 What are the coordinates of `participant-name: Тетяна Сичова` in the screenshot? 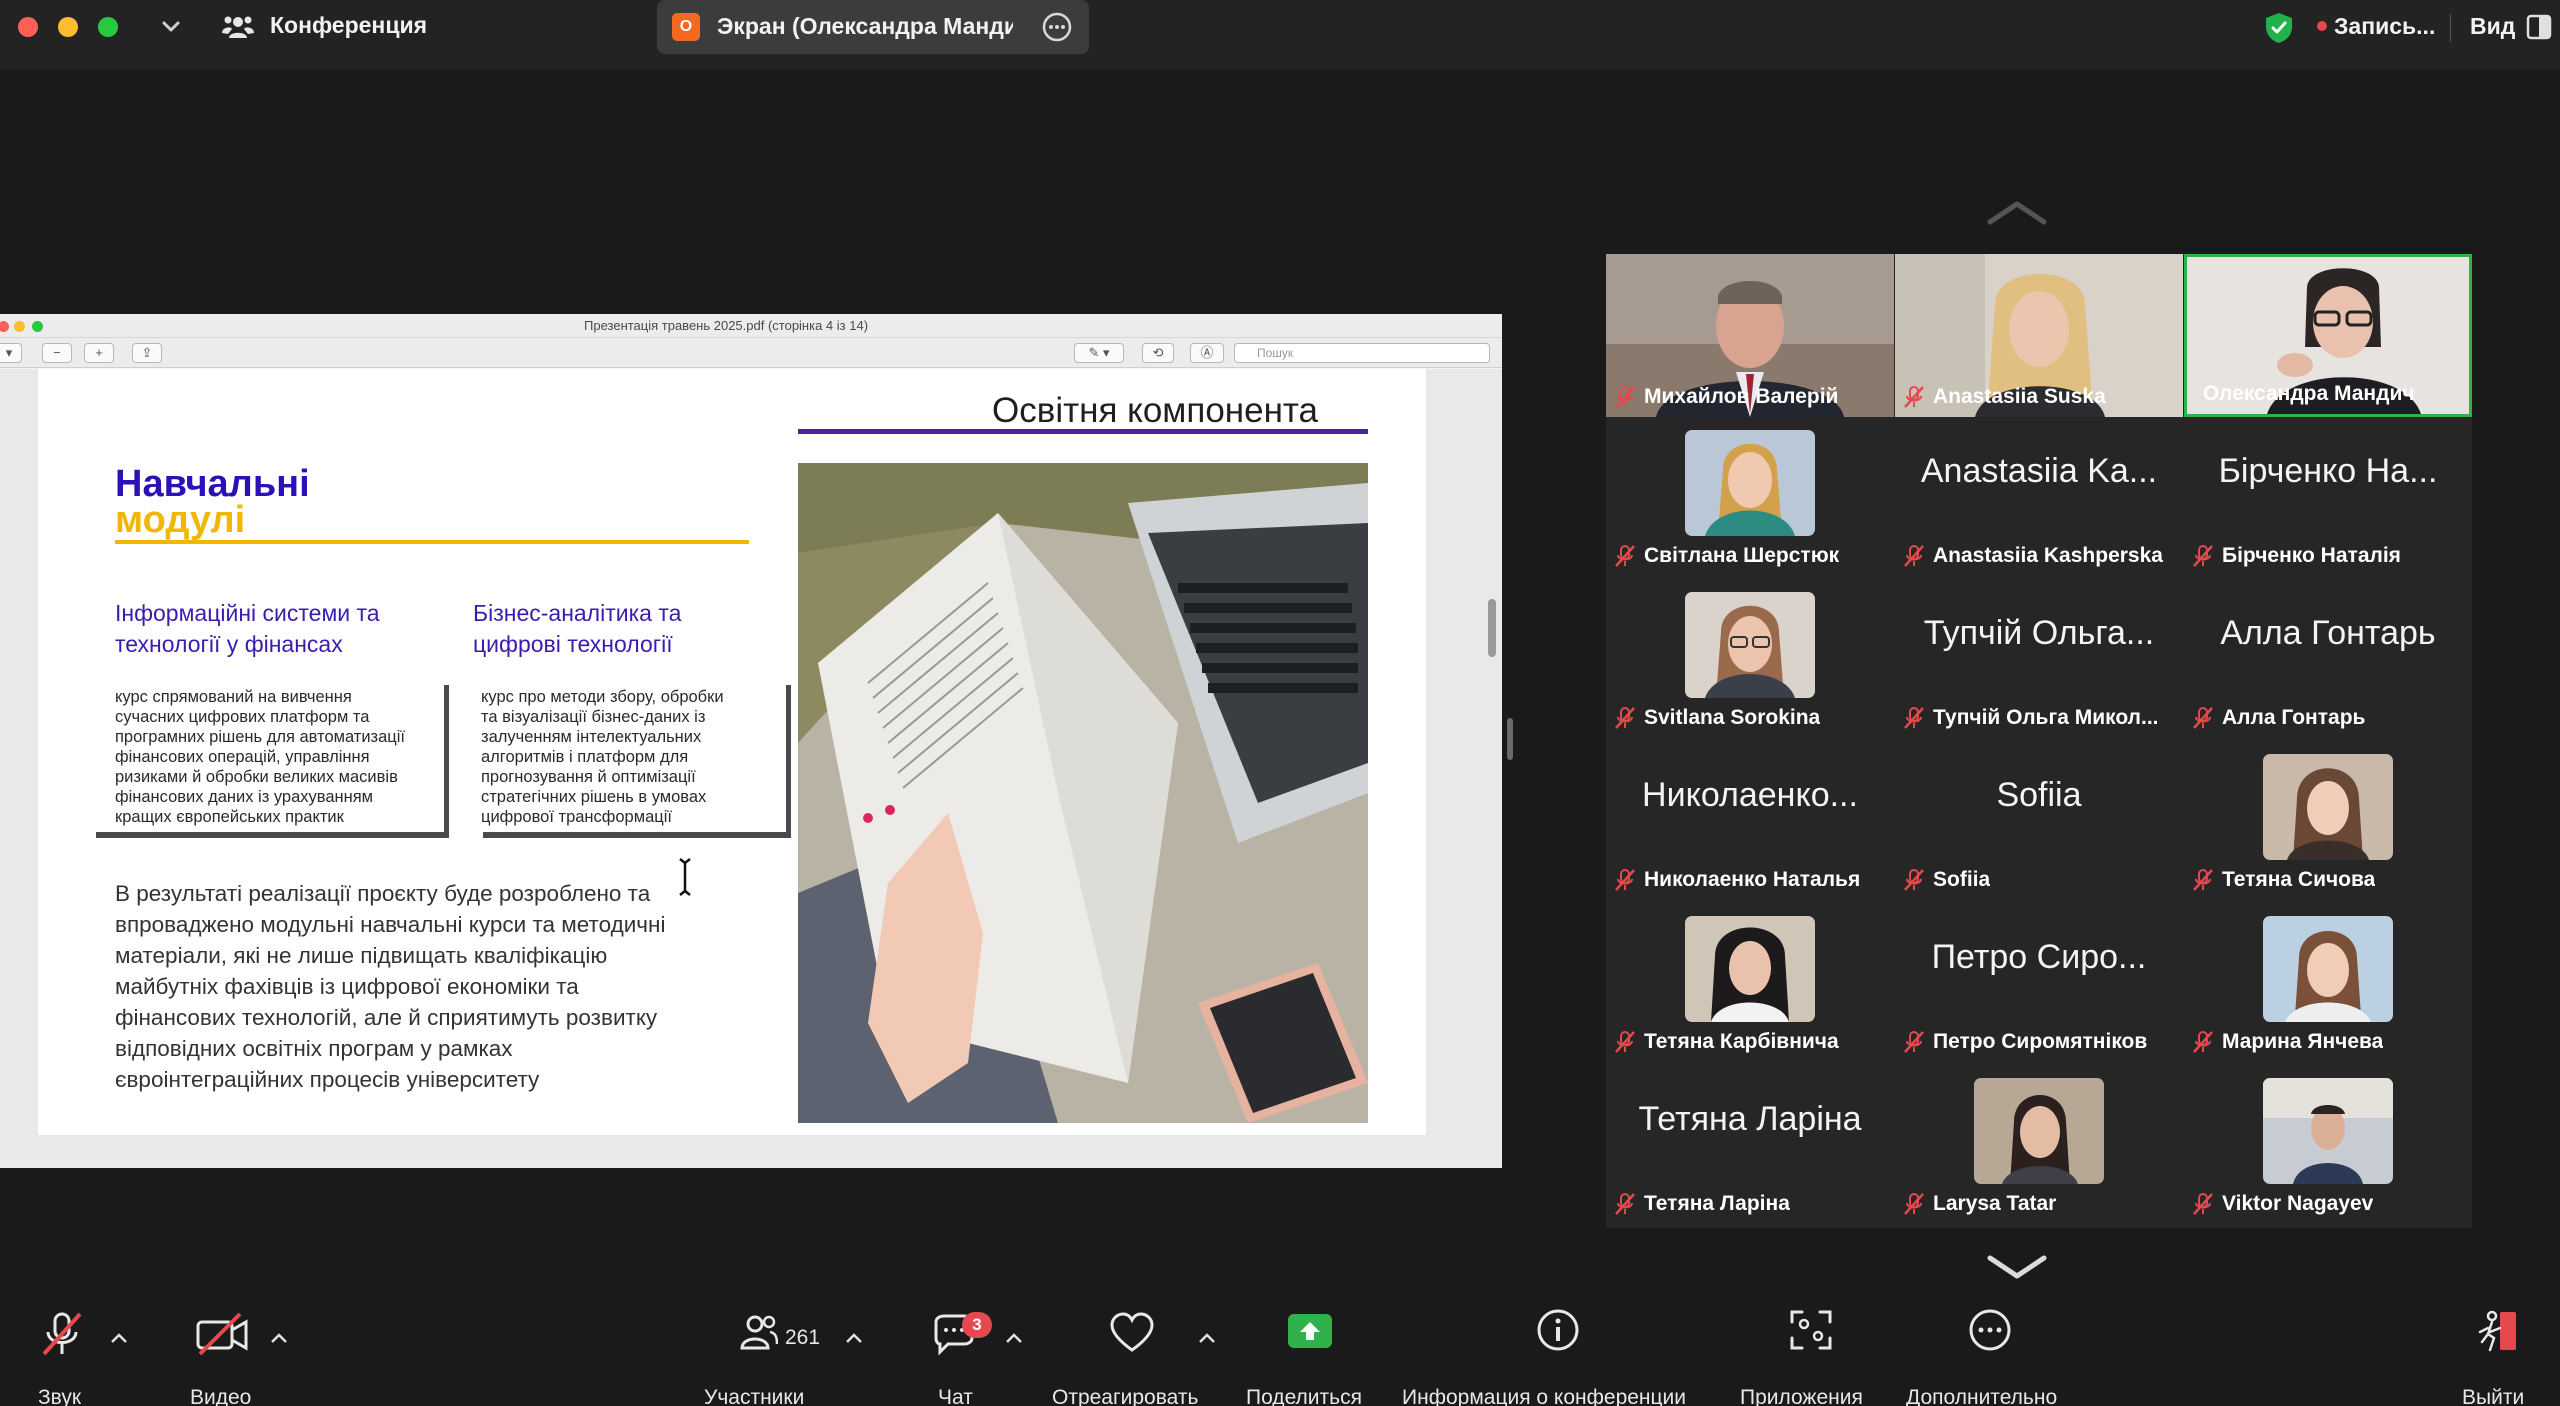 It's located at (2299, 879).